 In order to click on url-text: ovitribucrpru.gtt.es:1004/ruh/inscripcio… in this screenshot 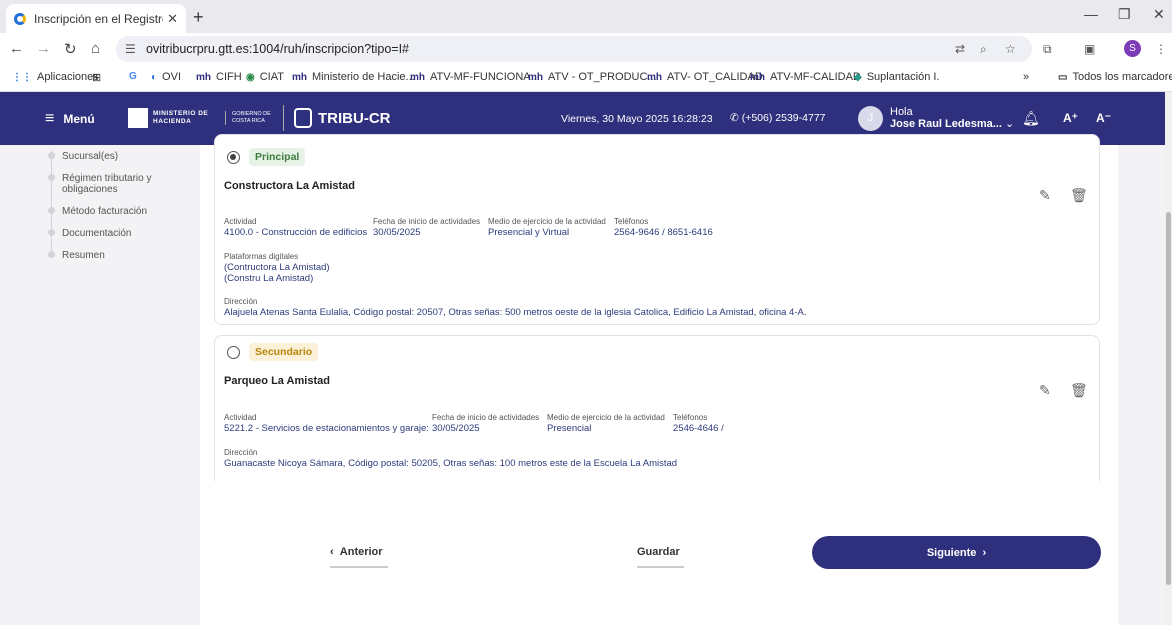, I will do `click(277, 49)`.